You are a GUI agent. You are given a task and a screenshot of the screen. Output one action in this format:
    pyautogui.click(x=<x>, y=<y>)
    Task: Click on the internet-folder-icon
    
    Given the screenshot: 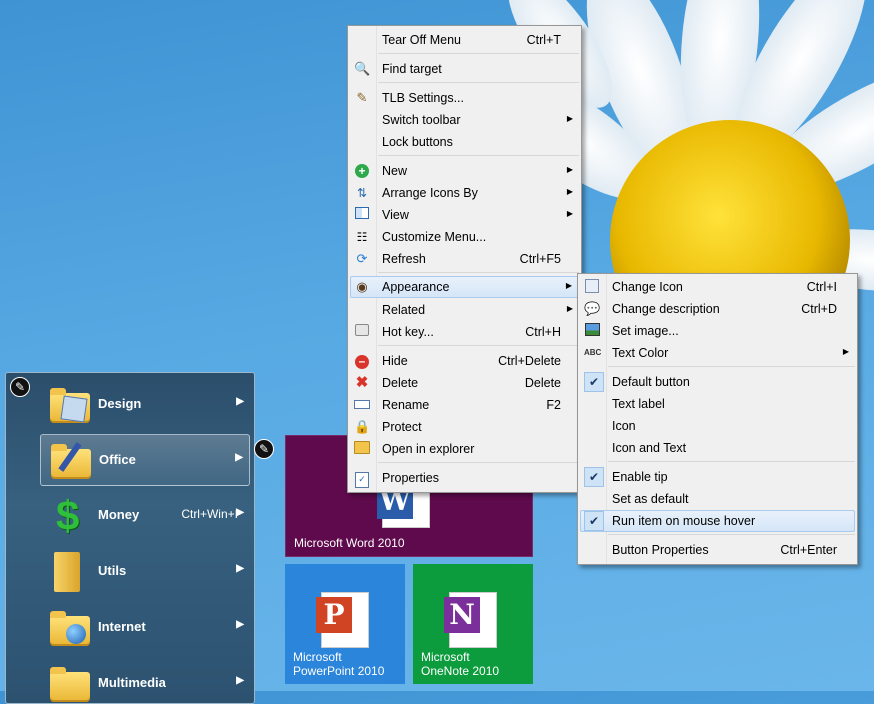 What is the action you would take?
    pyautogui.click(x=69, y=628)
    